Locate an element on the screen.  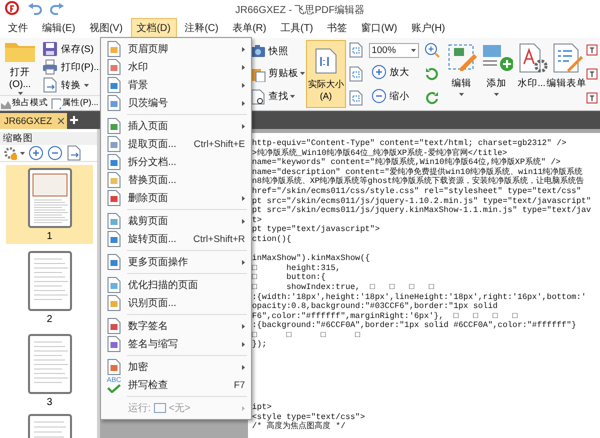
menu-item: 文档(D) is located at coordinates (153, 28).